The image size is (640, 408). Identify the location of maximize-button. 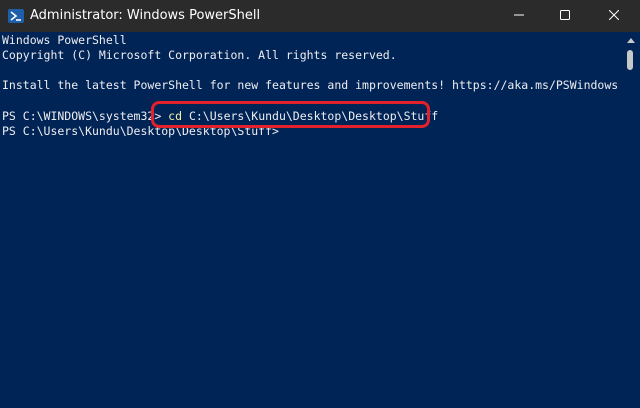
(565, 16).